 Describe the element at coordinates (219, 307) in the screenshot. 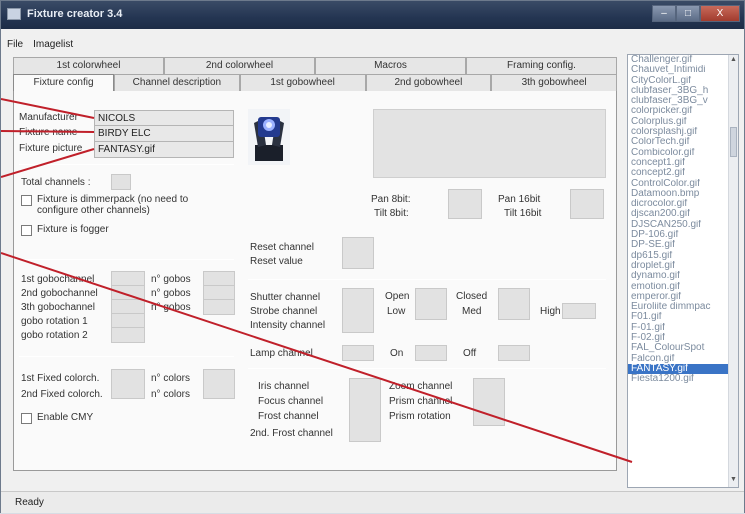

I see `n-gobos-3-input` at that location.